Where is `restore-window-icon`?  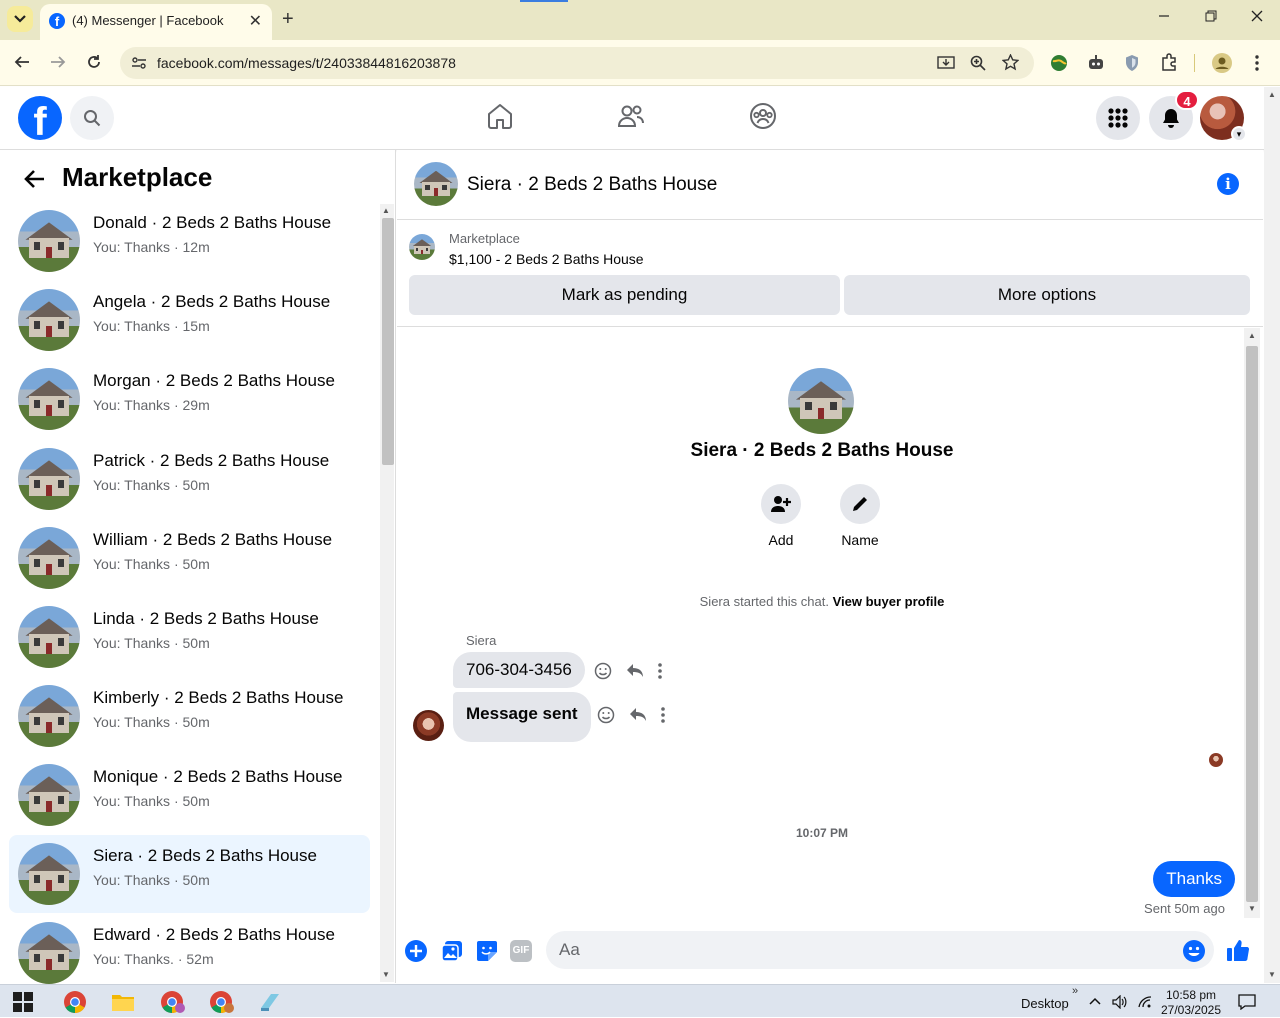
restore-window-icon is located at coordinates (1211, 16).